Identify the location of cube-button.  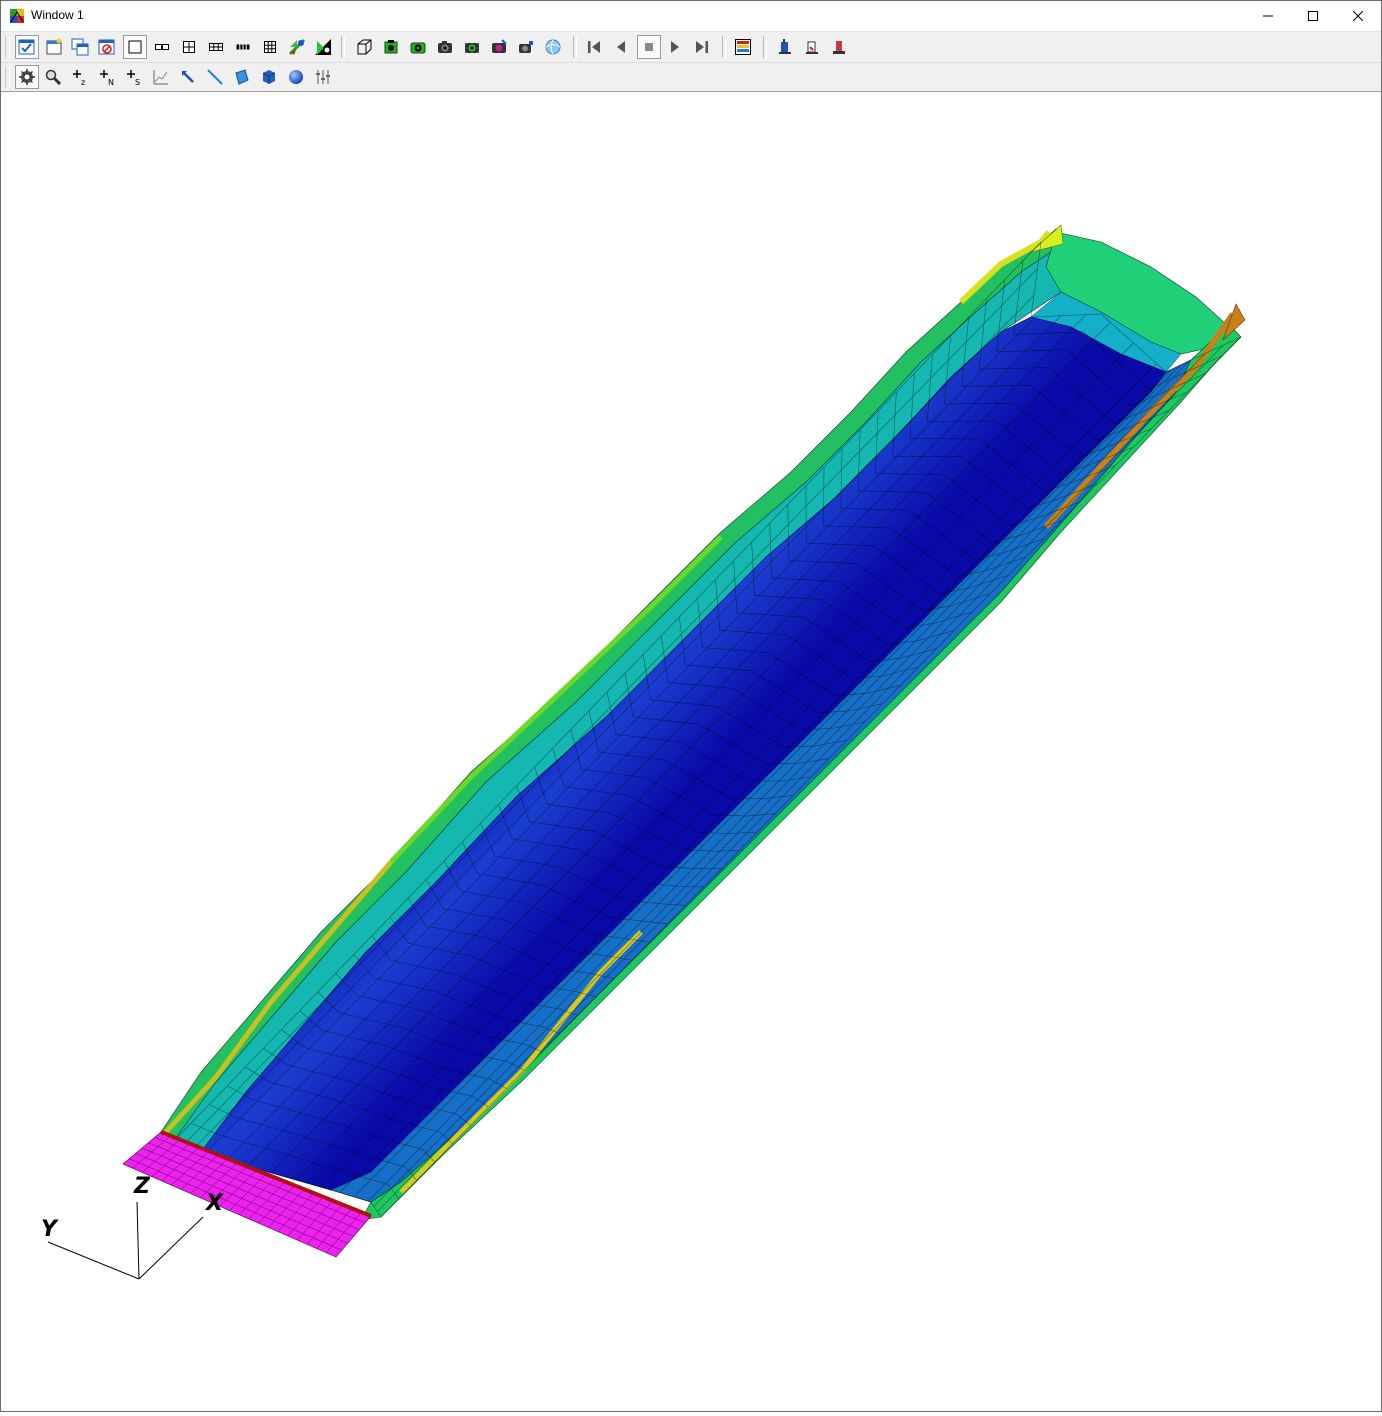
(269, 77).